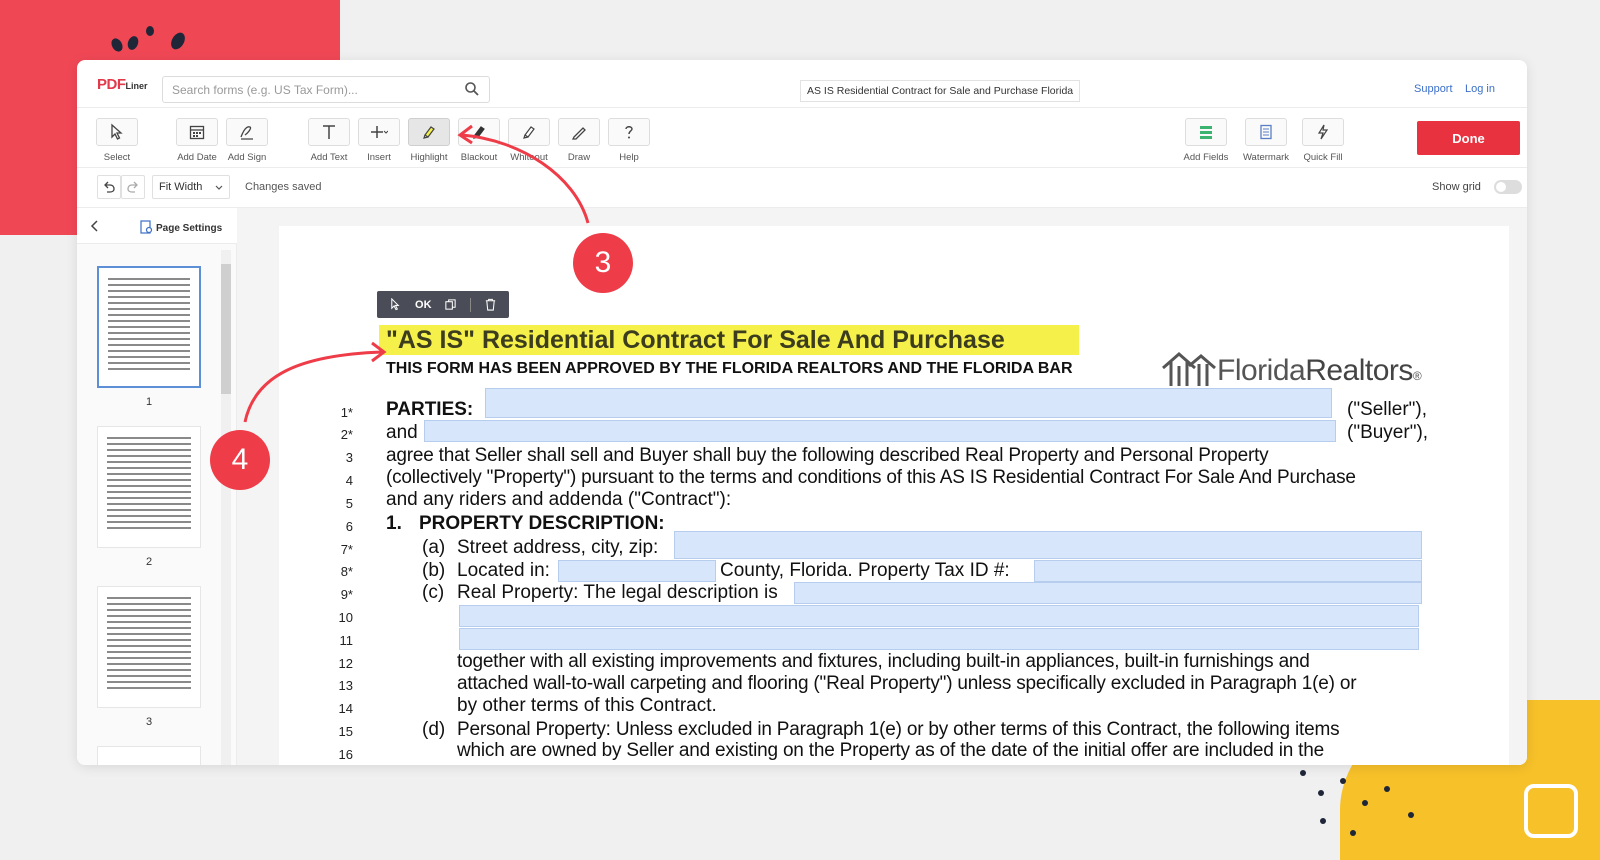  I want to click on zoom-value: Fit Width, so click(181, 187).